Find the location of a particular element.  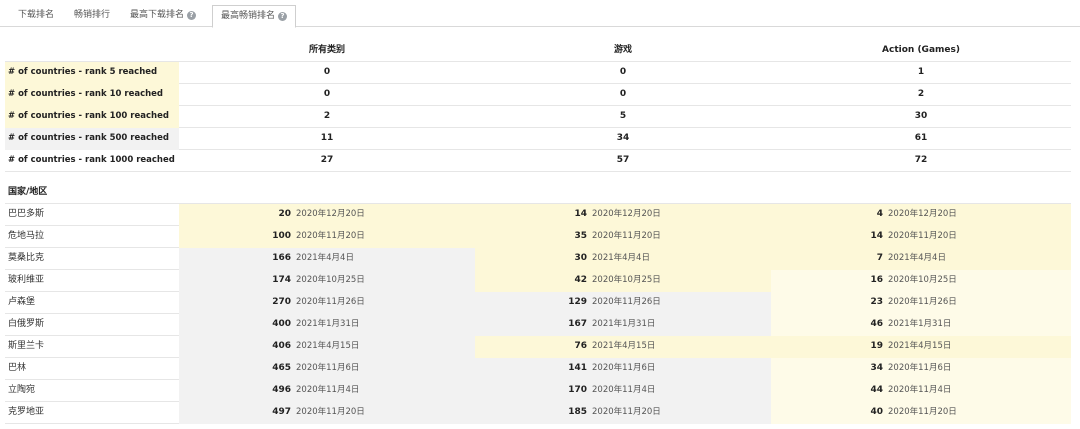

summary-label: # of countries - rank 1000 reached is located at coordinates (91, 160).